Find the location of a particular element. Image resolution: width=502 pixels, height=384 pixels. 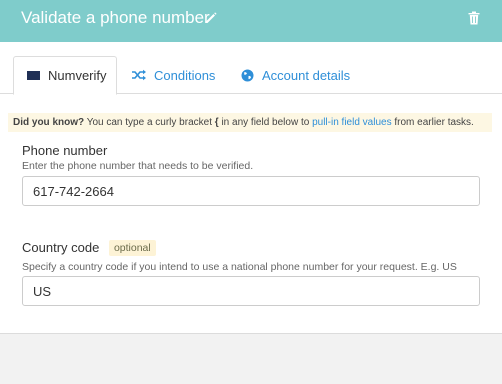

tab-account-details-label: Account details is located at coordinates (306, 75).